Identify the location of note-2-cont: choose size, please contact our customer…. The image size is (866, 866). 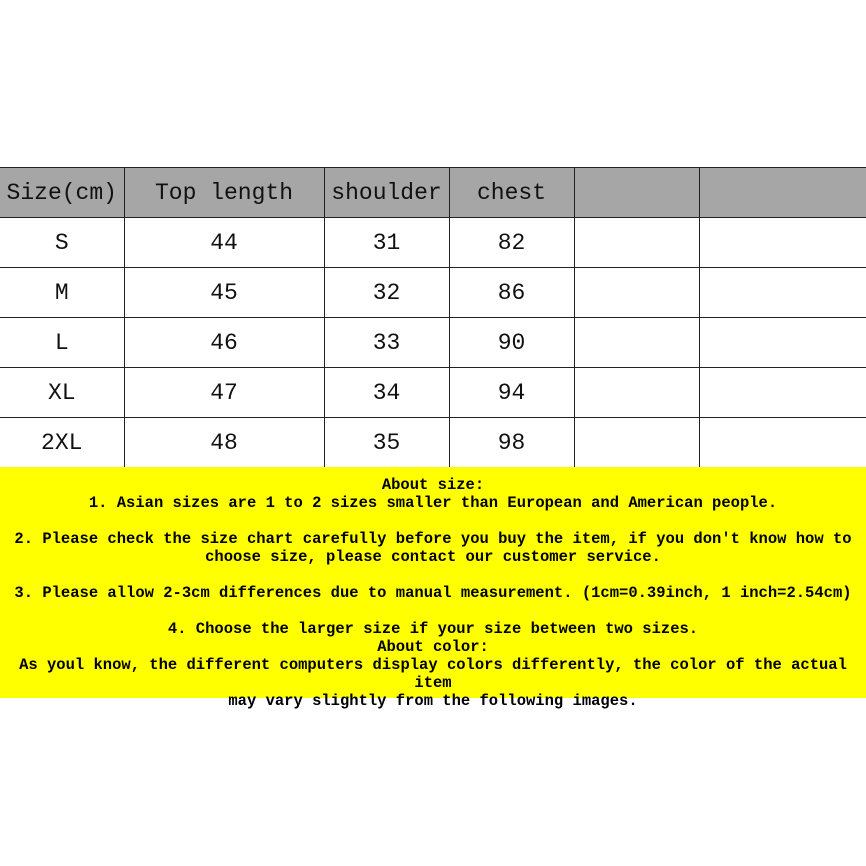
(433, 557).